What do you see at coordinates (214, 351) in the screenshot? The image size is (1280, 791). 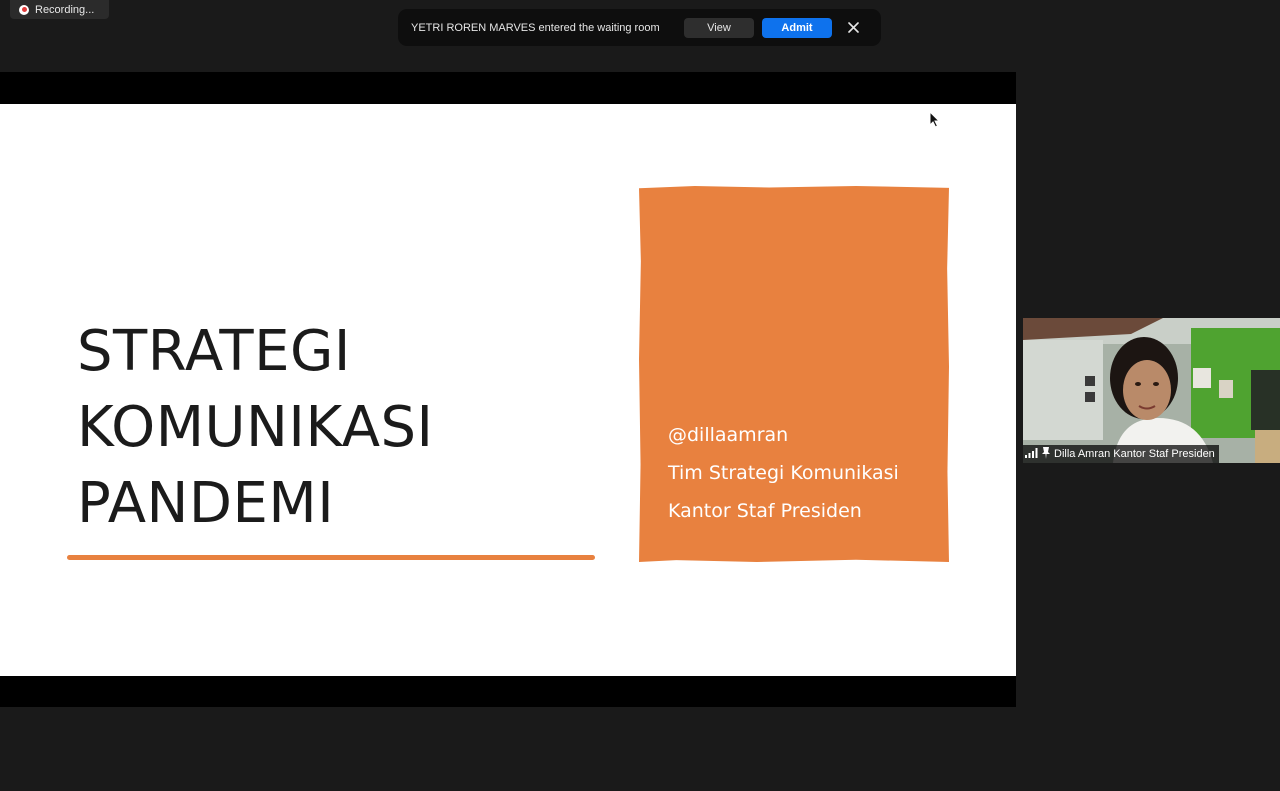 I see `slide-title-line: STRATEGI` at bounding box center [214, 351].